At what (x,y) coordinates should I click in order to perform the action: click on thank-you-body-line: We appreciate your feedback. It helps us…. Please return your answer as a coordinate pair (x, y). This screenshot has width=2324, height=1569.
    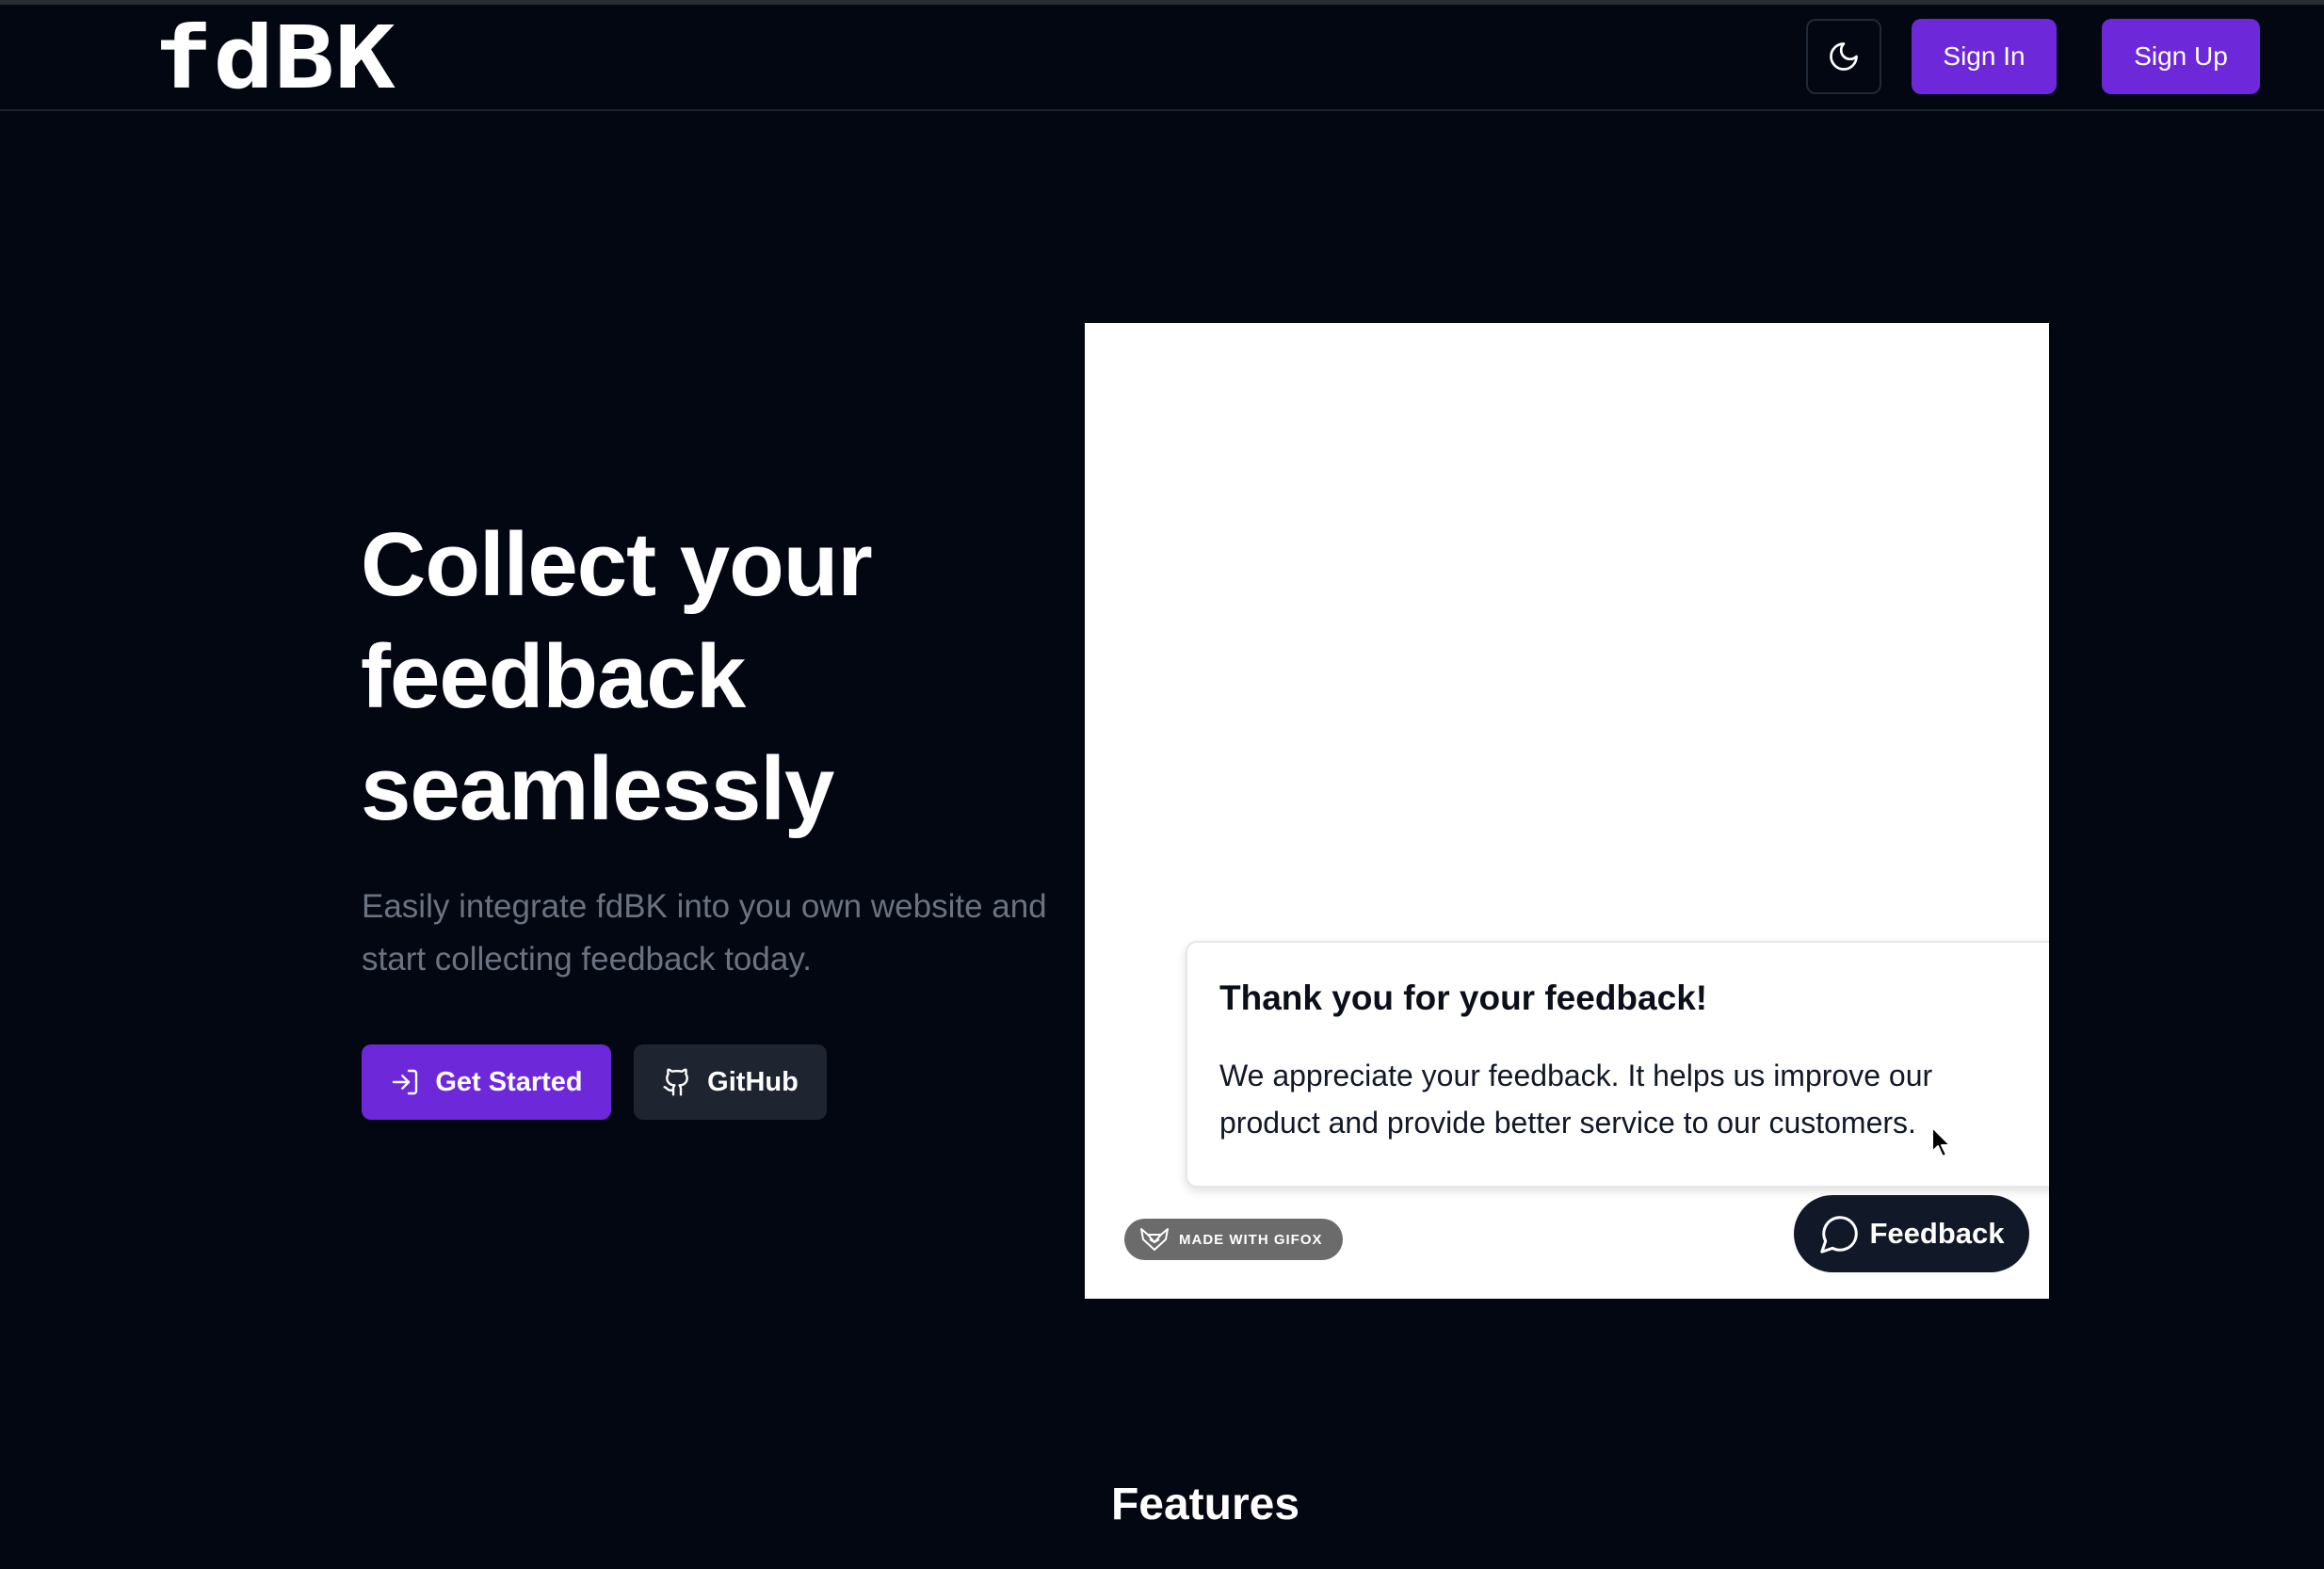
    Looking at the image, I should click on (1576, 1075).